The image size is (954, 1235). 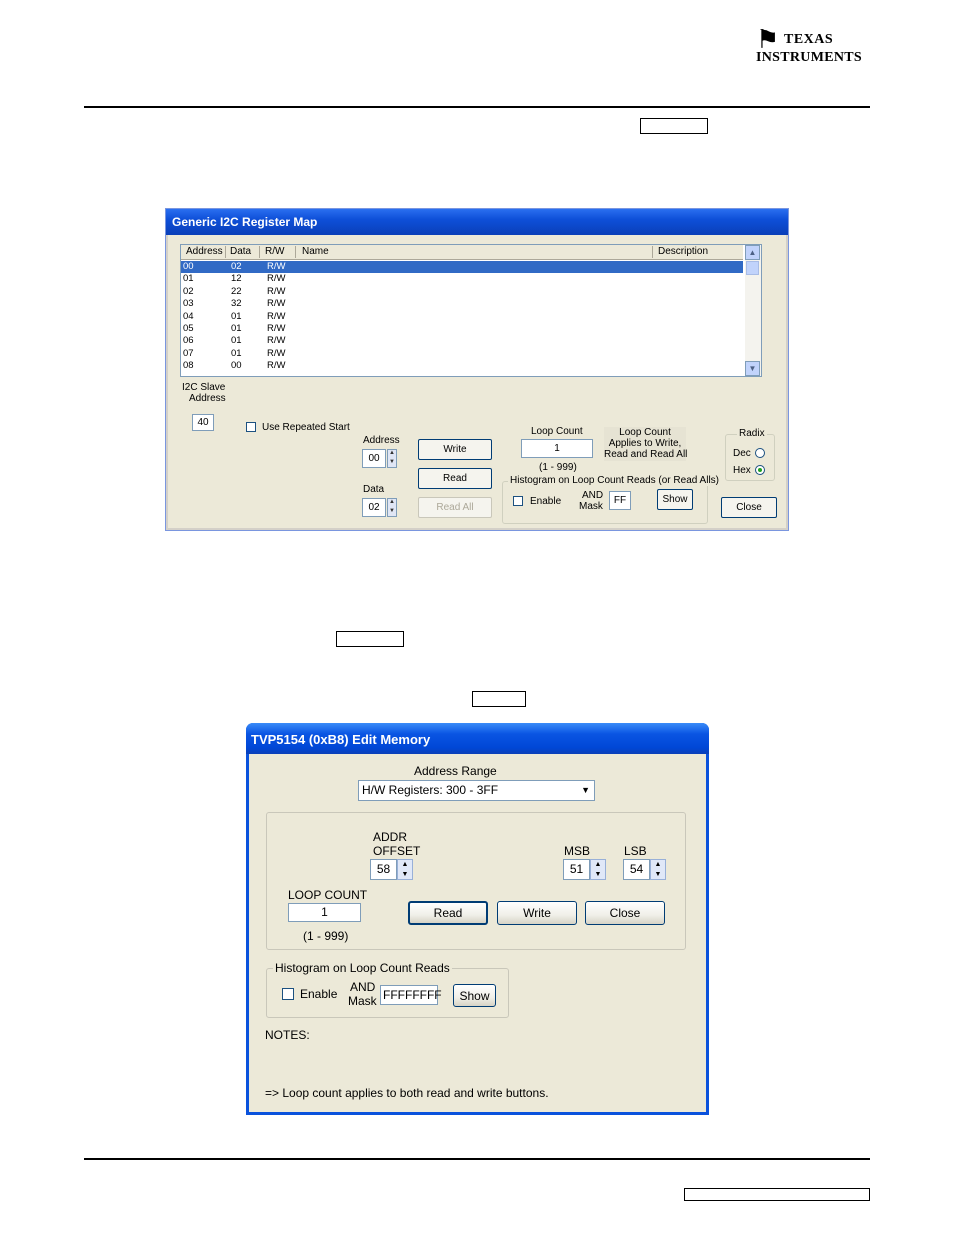 What do you see at coordinates (405, 869) in the screenshot?
I see `addr-offset-spinner: ▲ ▼` at bounding box center [405, 869].